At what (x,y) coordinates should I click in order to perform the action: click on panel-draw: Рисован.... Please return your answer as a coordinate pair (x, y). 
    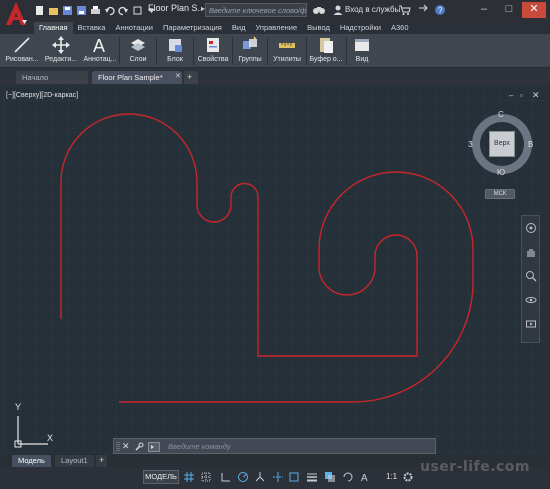
    Looking at the image, I should click on (22, 51).